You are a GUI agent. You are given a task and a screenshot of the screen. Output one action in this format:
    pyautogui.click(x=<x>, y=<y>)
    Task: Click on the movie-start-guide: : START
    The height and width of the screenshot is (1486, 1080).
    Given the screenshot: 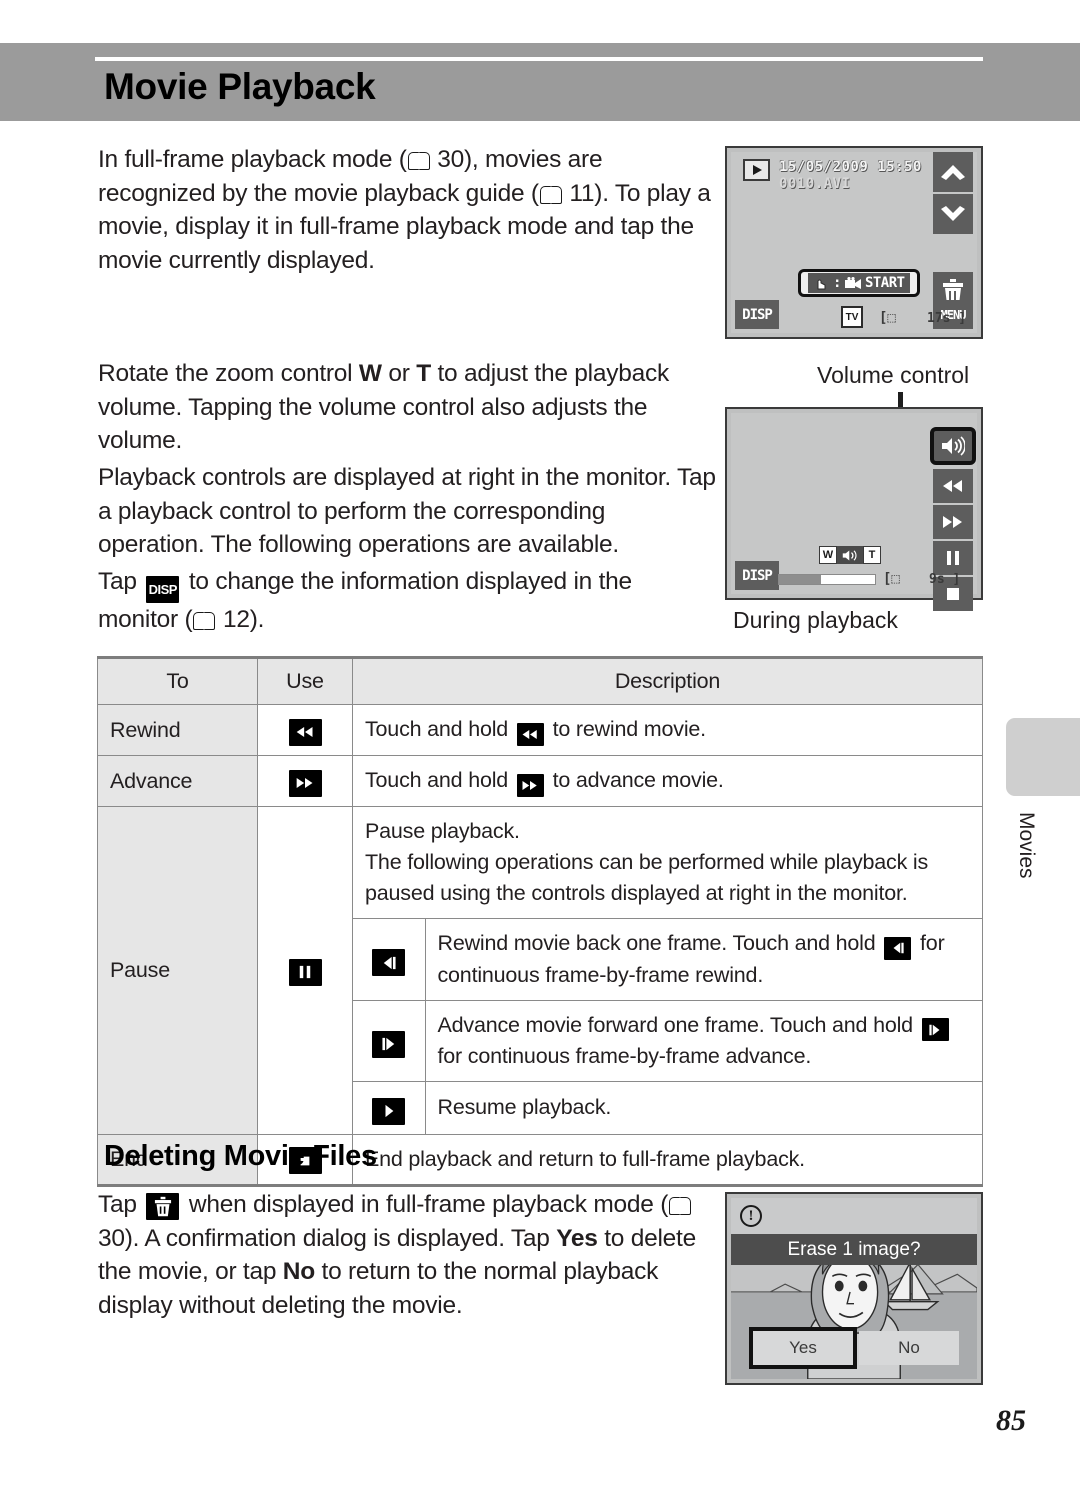 What is the action you would take?
    pyautogui.click(x=859, y=283)
    